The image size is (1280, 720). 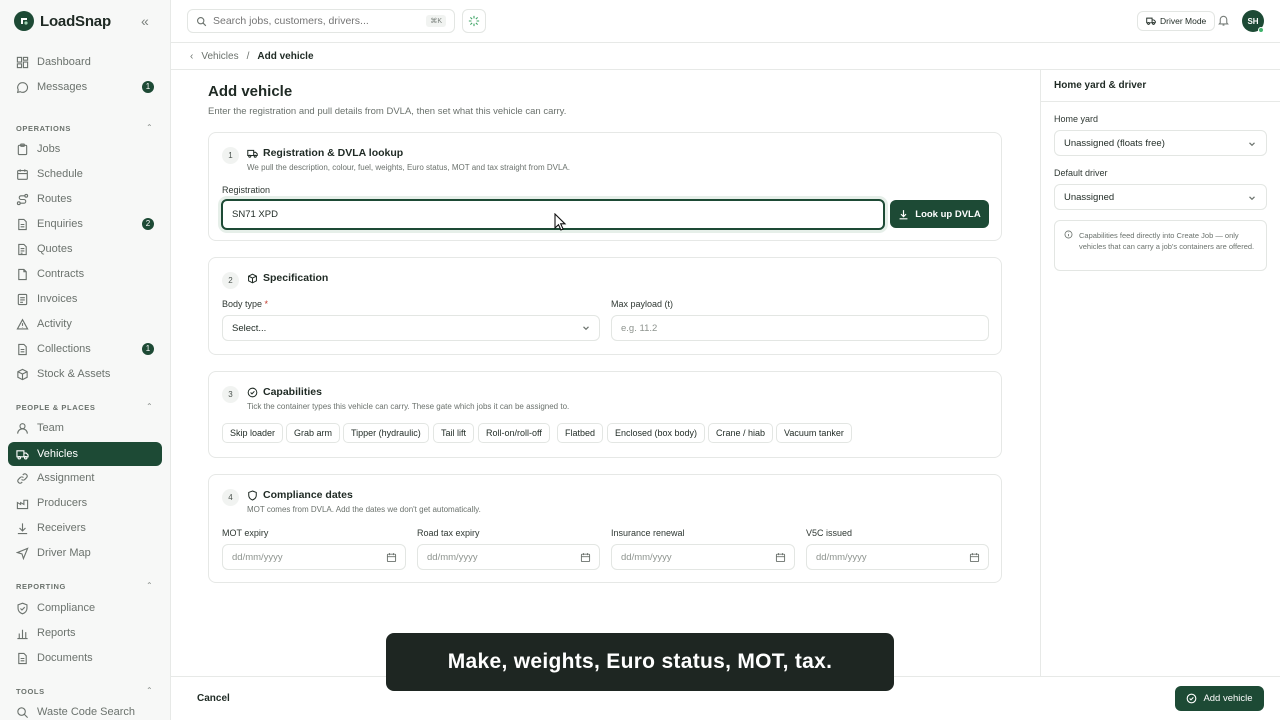 What do you see at coordinates (22, 87) in the screenshot?
I see `message-icon` at bounding box center [22, 87].